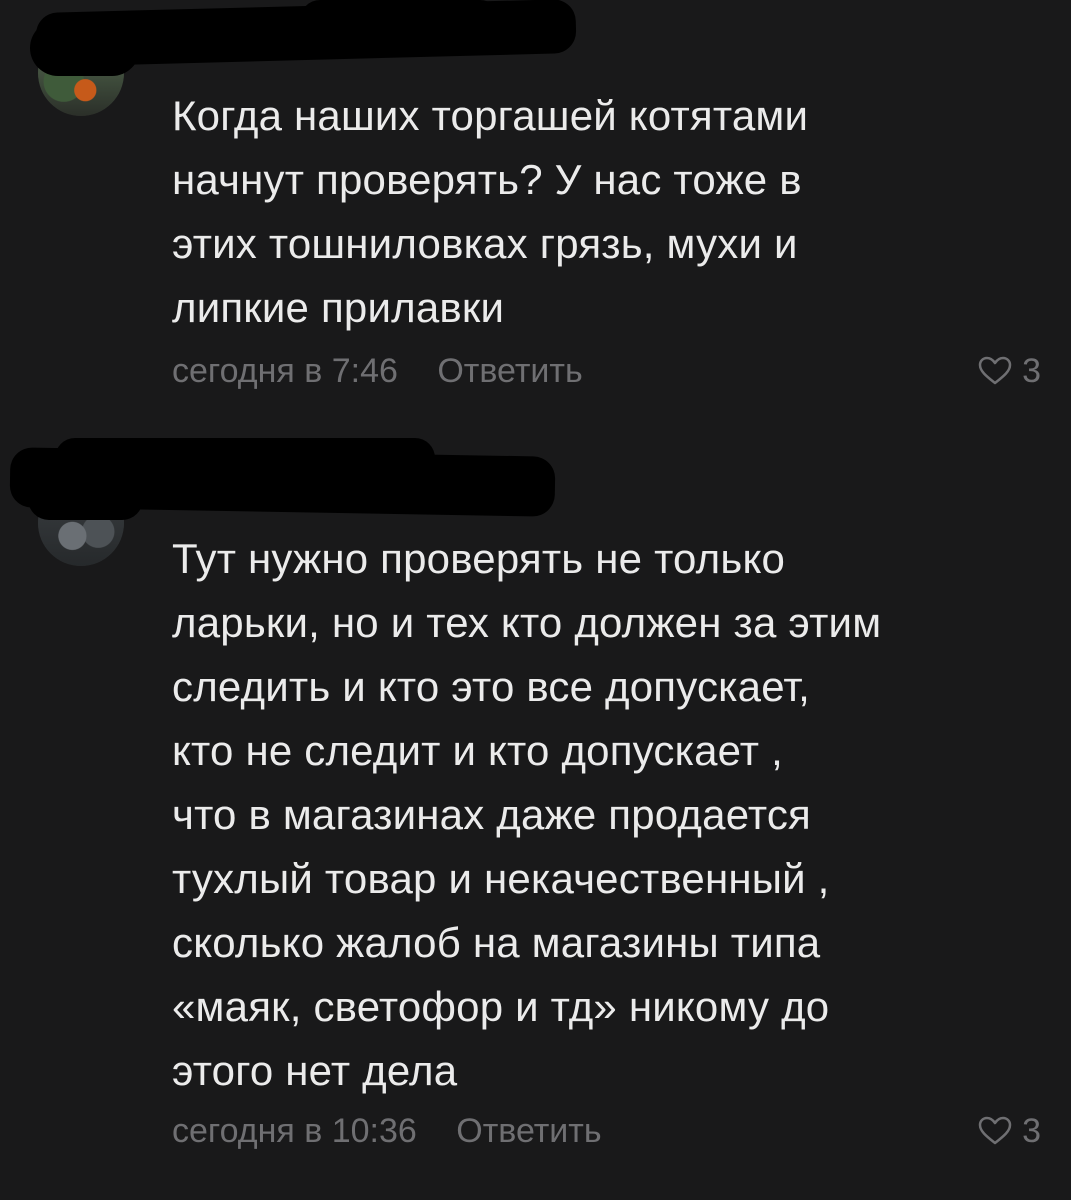  I want to click on text-line: «маяк, светофор и тд» никому до, so click(501, 1006).